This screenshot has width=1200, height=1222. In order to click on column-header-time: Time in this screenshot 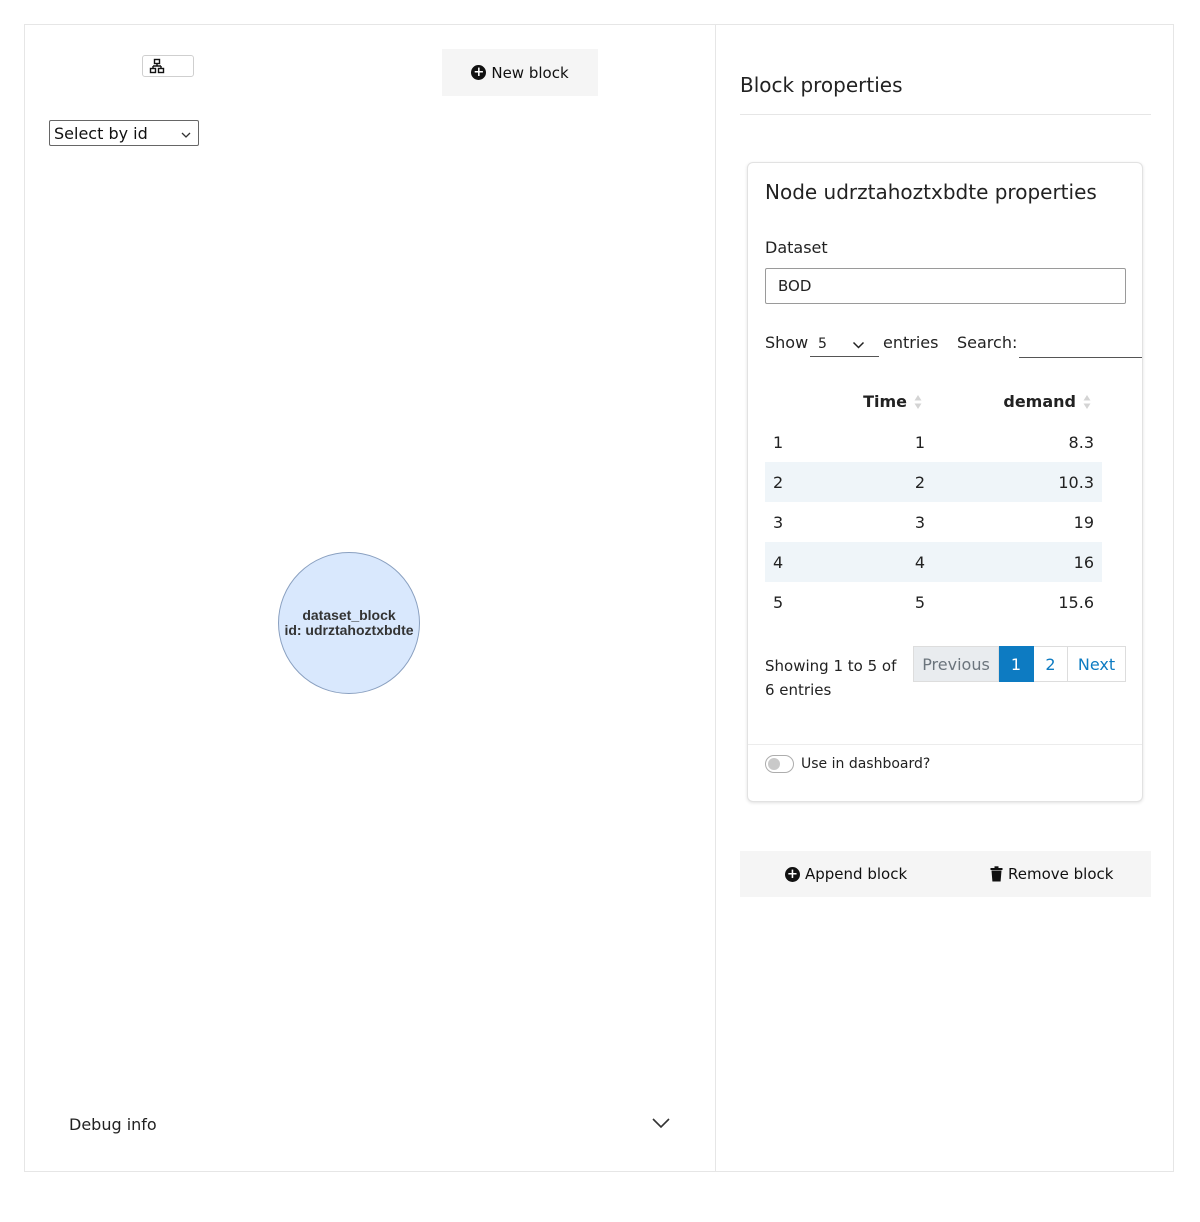, I will do `click(885, 401)`.